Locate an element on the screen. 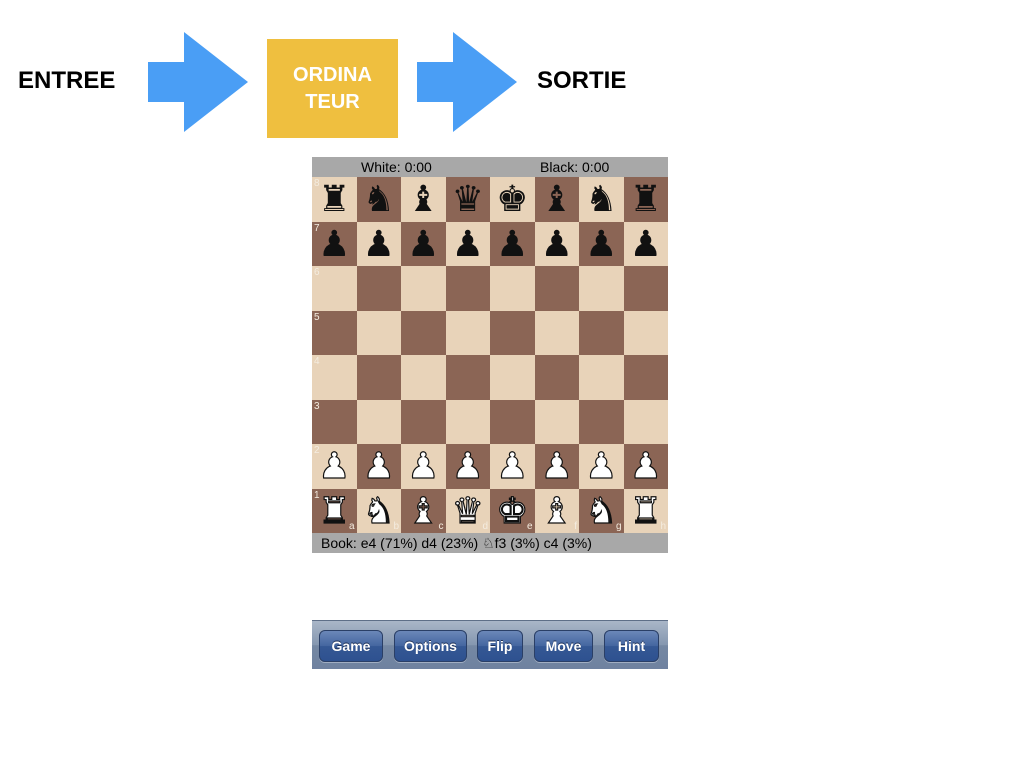  square-b1: b ♞ is located at coordinates (378, 510).